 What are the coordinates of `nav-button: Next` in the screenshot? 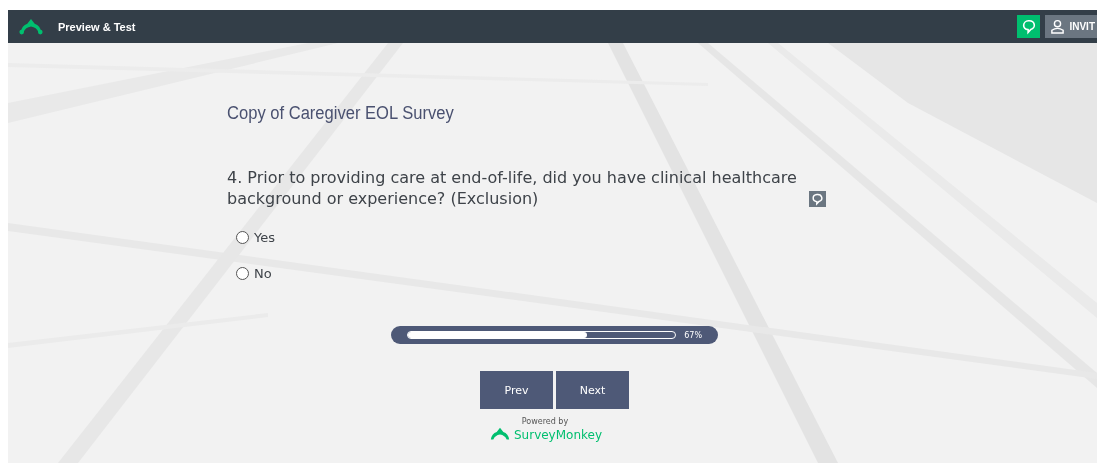 It's located at (592, 390).